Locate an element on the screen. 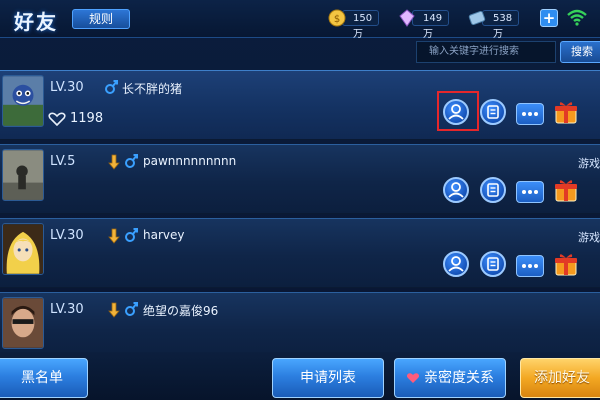  friend-name: 长不胖的猪 is located at coordinates (152, 89).